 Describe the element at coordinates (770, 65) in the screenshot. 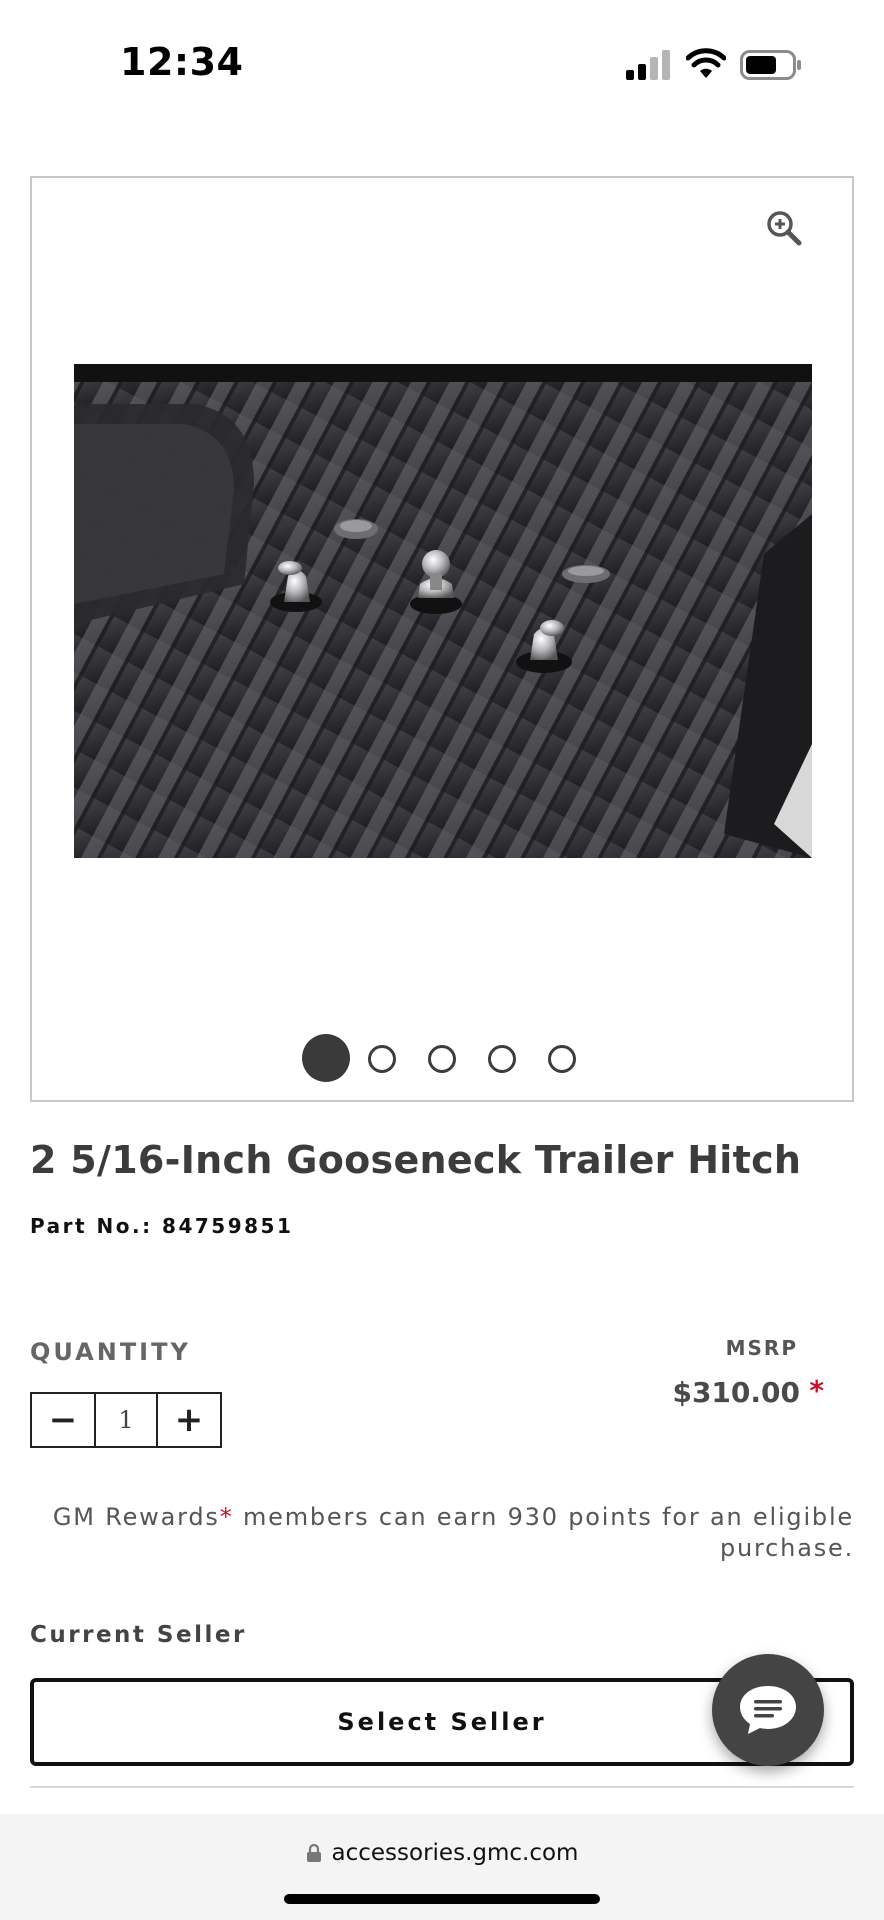

I see `battery-icon` at that location.